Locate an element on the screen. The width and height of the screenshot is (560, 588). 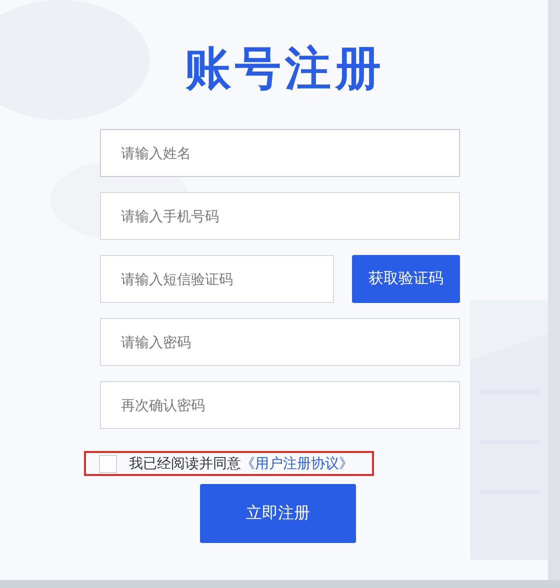
input-field: 请输入短信验证码 is located at coordinates (217, 279).